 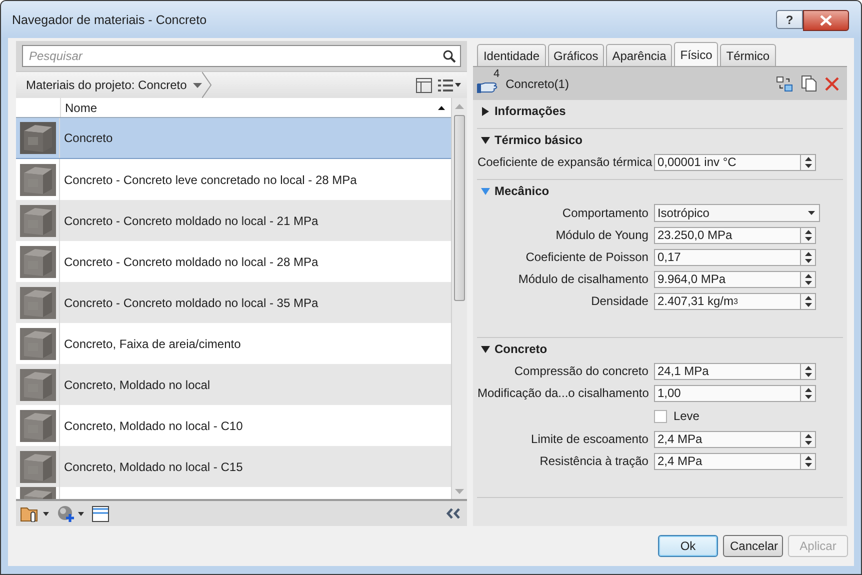 I want to click on material-name: Concreto - Concreto moldado no local - 21 MPa, so click(x=190, y=221).